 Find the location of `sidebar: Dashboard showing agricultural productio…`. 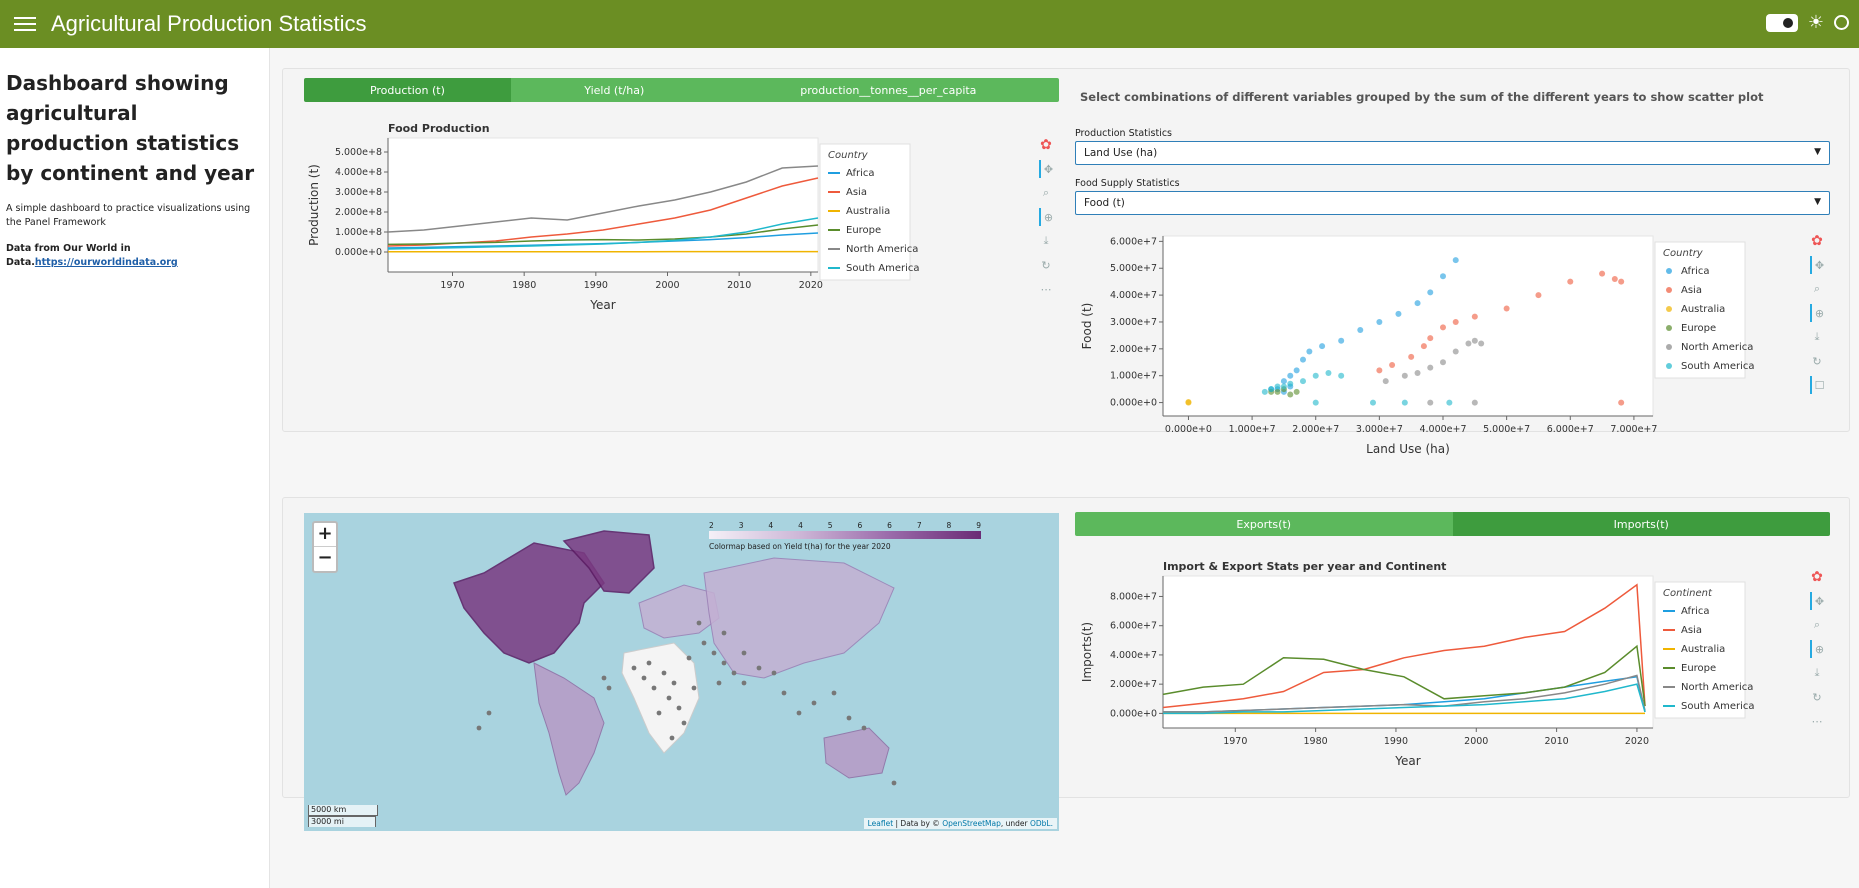

sidebar: Dashboard showing agricultural productio… is located at coordinates (135, 468).